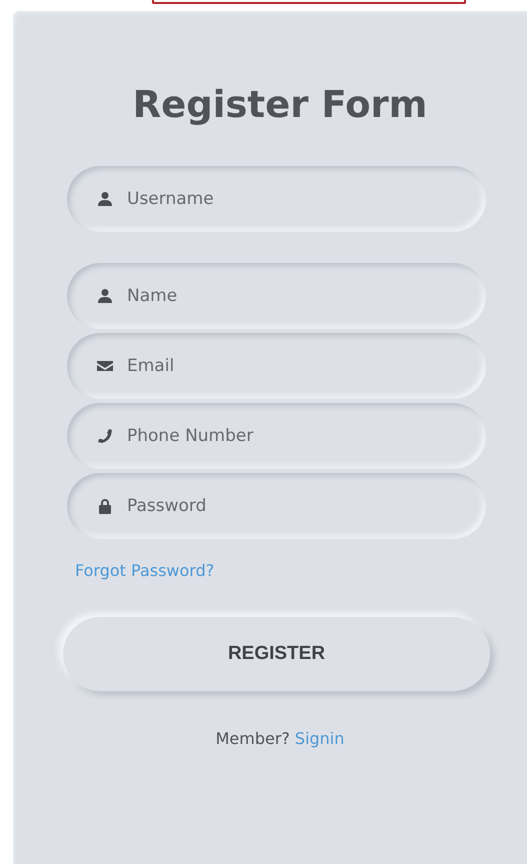 Image resolution: width=527 pixels, height=864 pixels. I want to click on forgot-password-link: Forgot Password?, so click(144, 570).